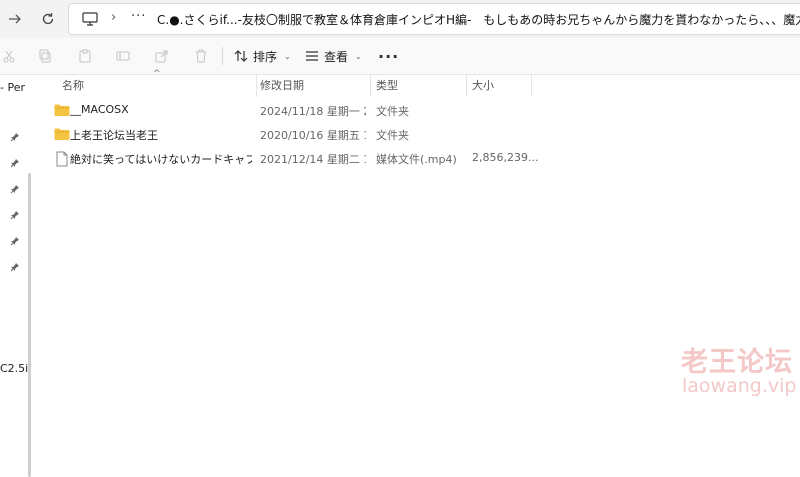 This screenshot has height=477, width=800. I want to click on view-label: 查看, so click(336, 56).